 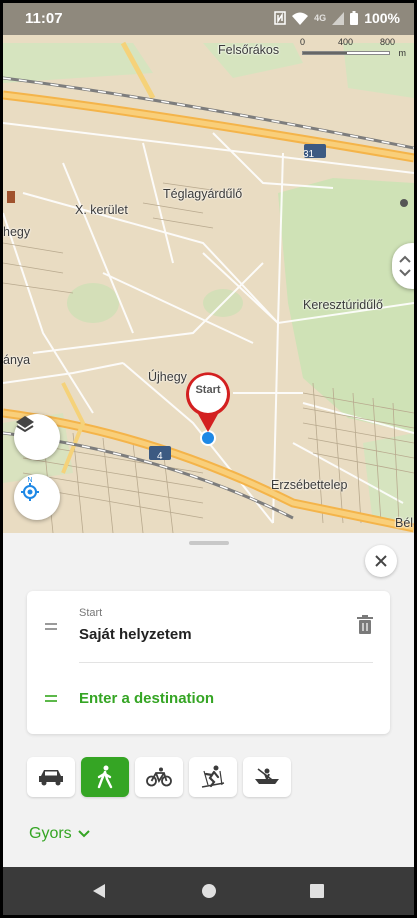 I want to click on compass-button: N, so click(x=37, y=497).